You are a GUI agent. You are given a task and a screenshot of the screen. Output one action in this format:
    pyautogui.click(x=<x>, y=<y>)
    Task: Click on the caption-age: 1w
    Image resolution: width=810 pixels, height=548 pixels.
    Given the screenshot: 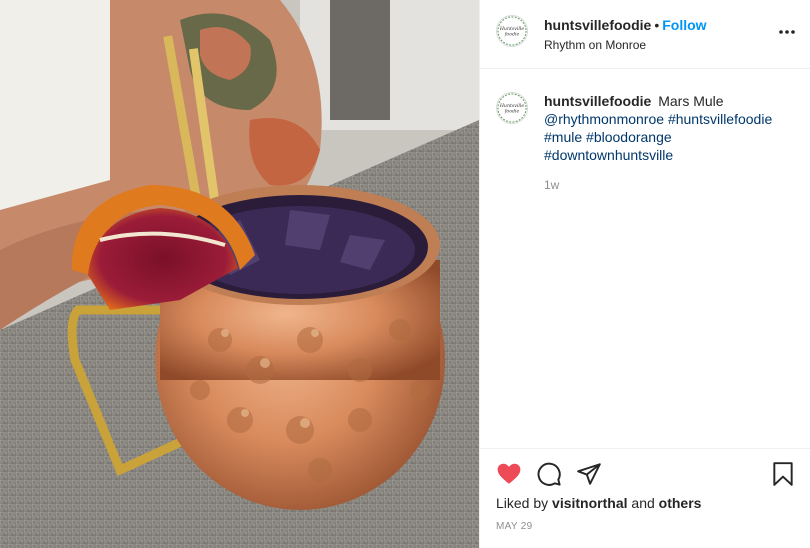 What is the action you would take?
    pyautogui.click(x=551, y=185)
    